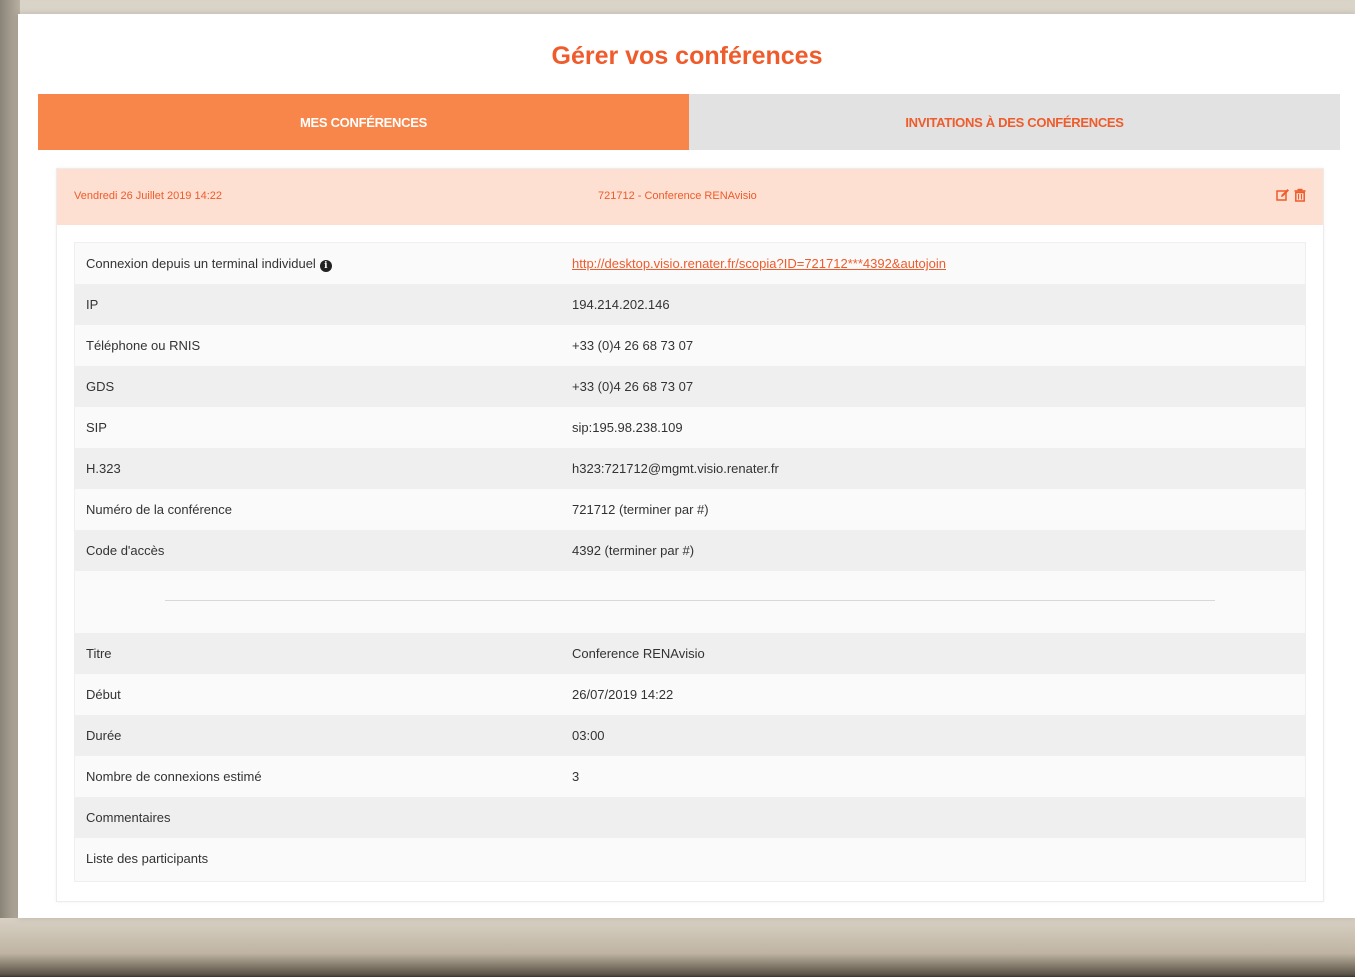  Describe the element at coordinates (690, 735) in the screenshot. I see `detail-row-duration: Durée 03:00` at that location.